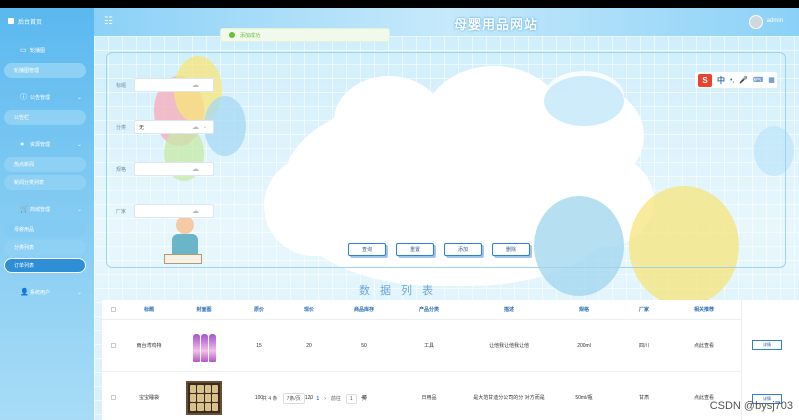  What do you see at coordinates (325, 399) in the screenshot?
I see `next-page-icon: ›` at bounding box center [325, 399].